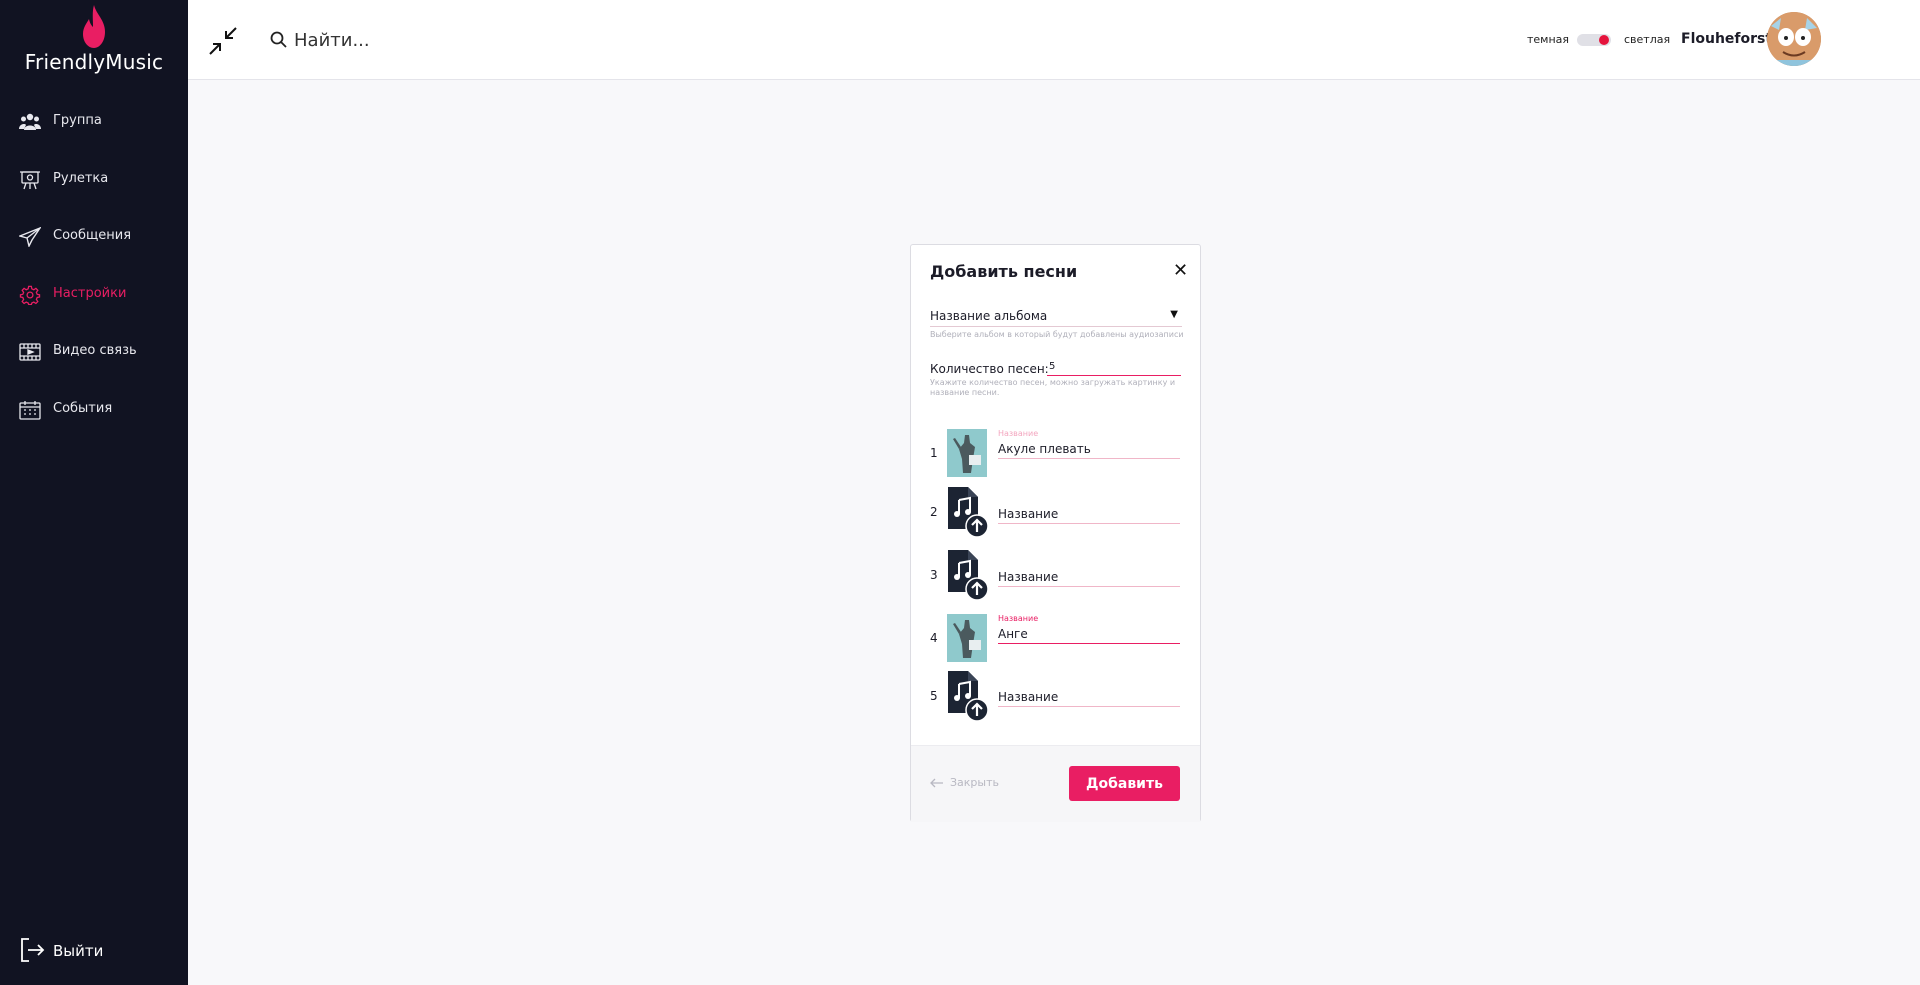 This screenshot has width=1920, height=985. Describe the element at coordinates (934, 696) in the screenshot. I see `song-number: 5` at that location.